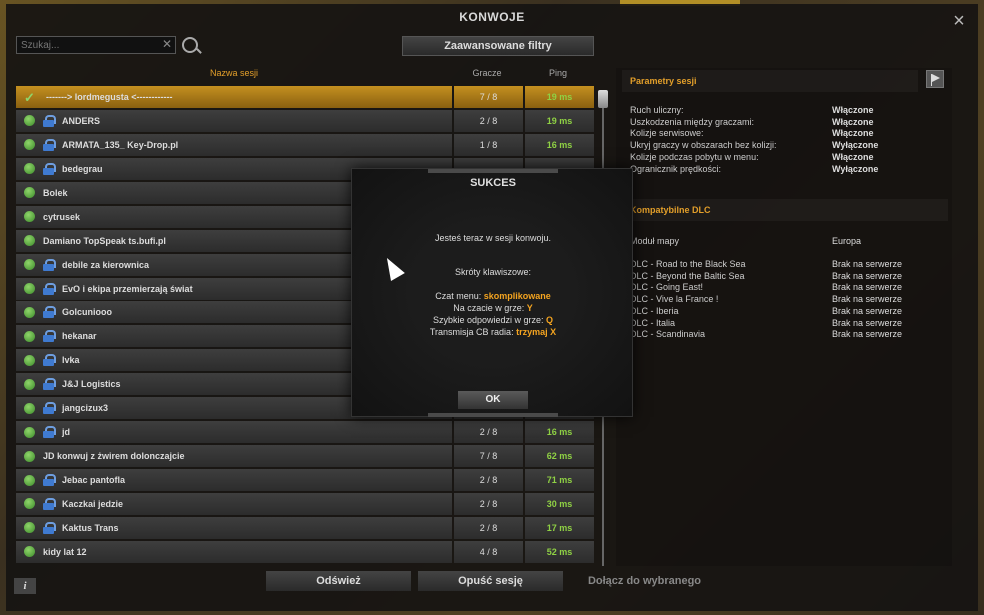 The width and height of the screenshot is (984, 615). I want to click on shortcut-line: Czat menu: skomplikowane, so click(493, 296).